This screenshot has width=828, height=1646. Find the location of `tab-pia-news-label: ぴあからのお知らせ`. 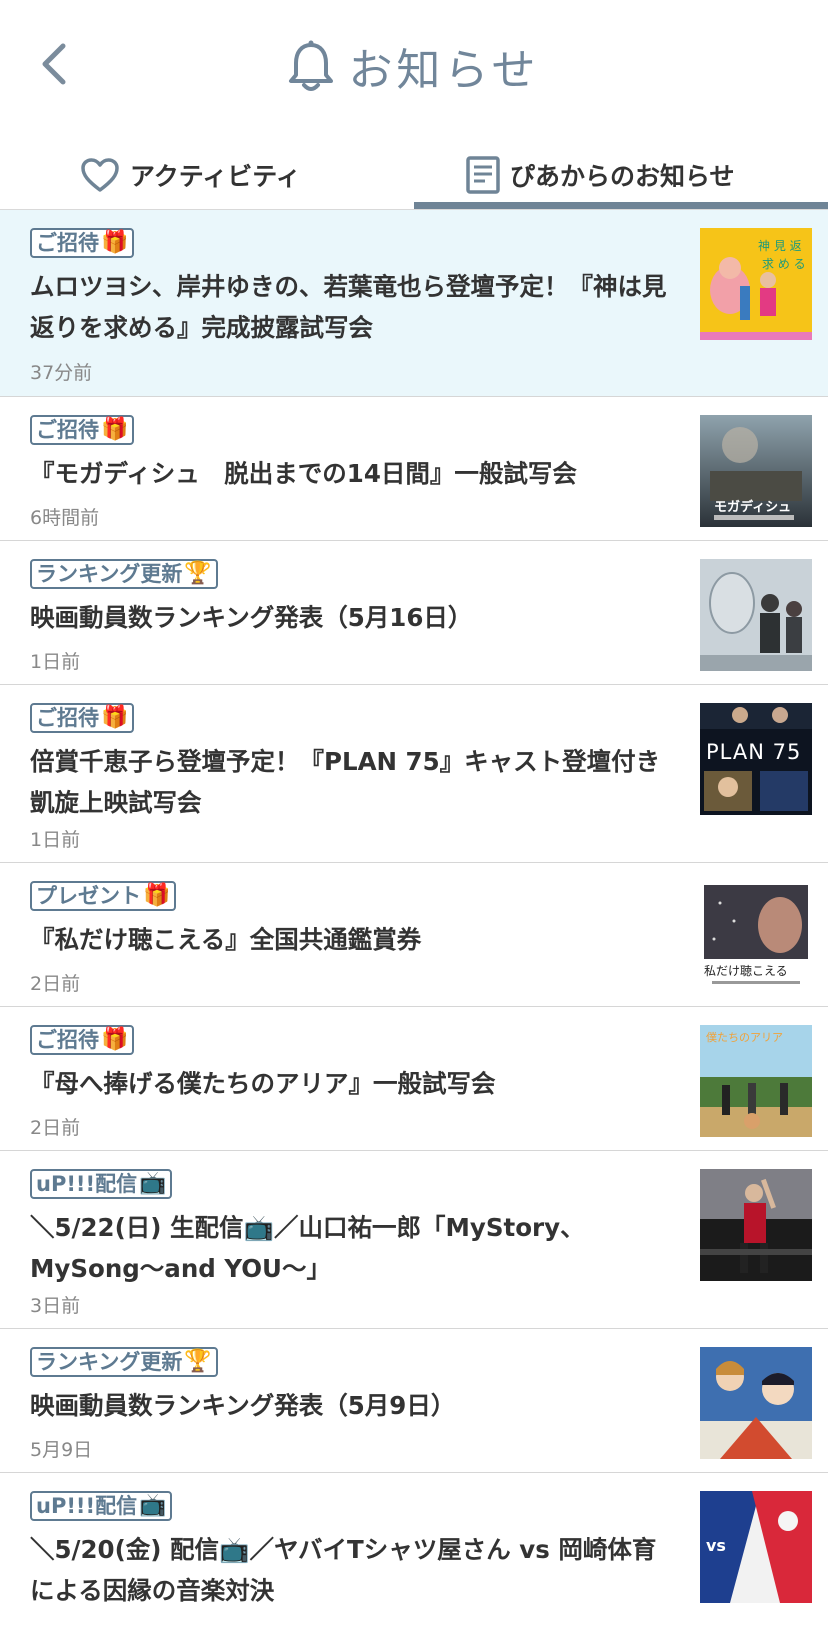

tab-pia-news-label: ぴあからのお知らせ is located at coordinates (622, 176).